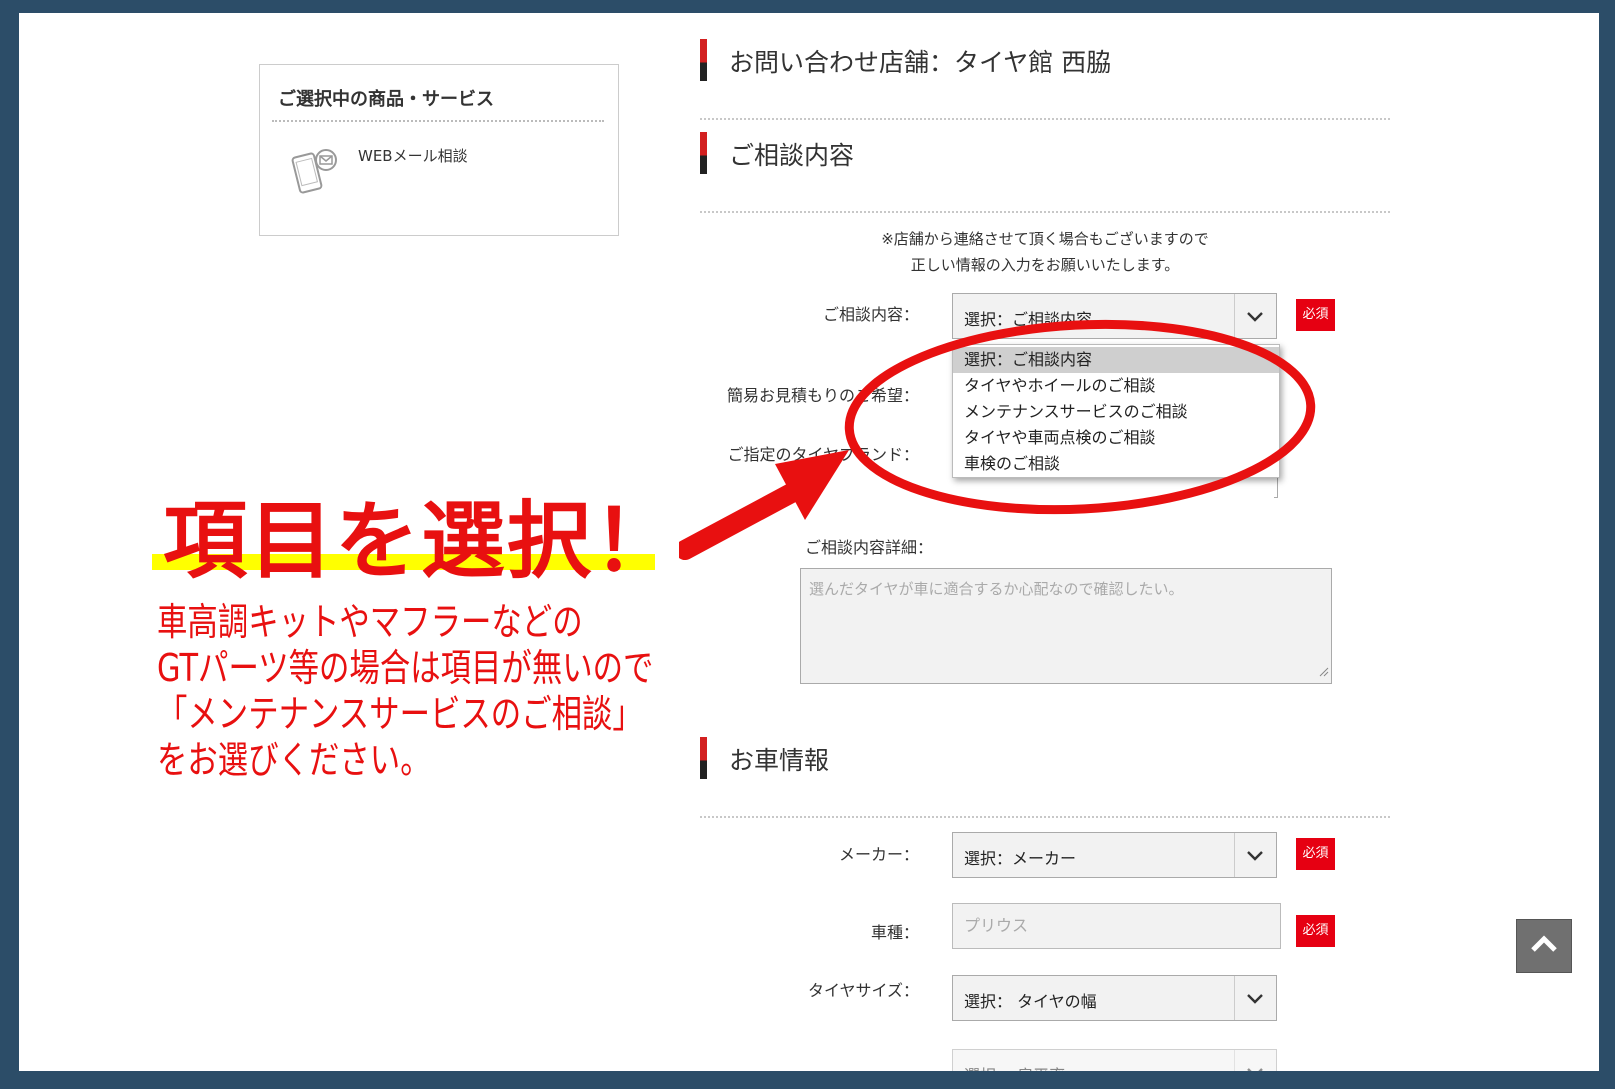 This screenshot has height=1089, width=1615. I want to click on maker-value: 選択：メーカー, so click(1020, 858).